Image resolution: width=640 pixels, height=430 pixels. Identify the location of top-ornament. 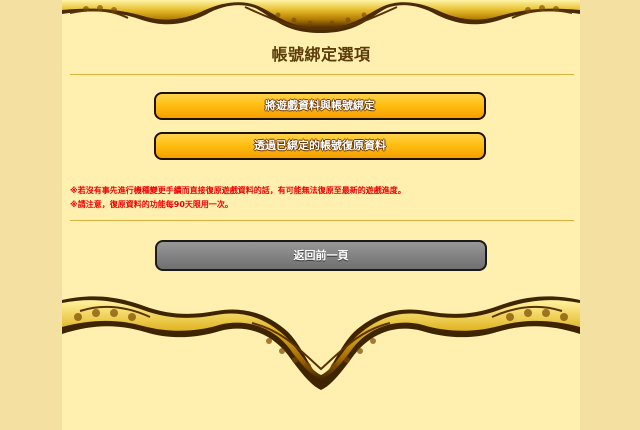
(321, 16).